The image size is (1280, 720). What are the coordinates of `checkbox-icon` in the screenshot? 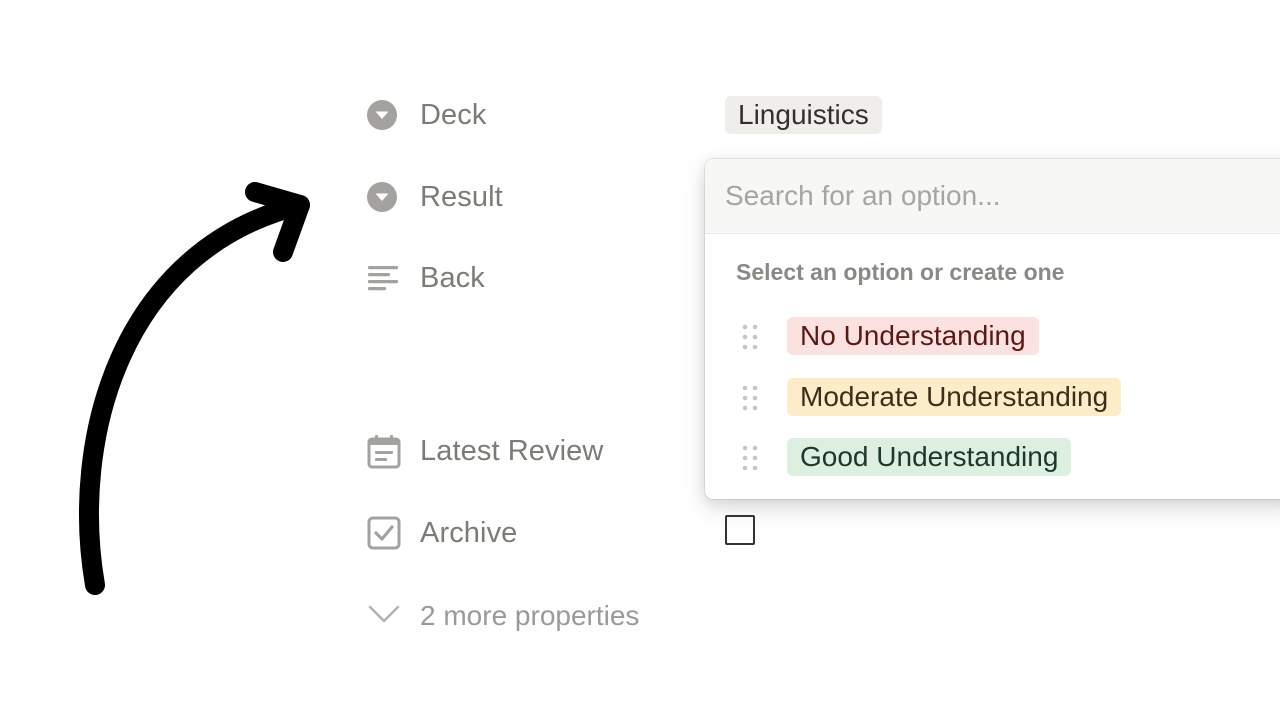 It's located at (386, 533).